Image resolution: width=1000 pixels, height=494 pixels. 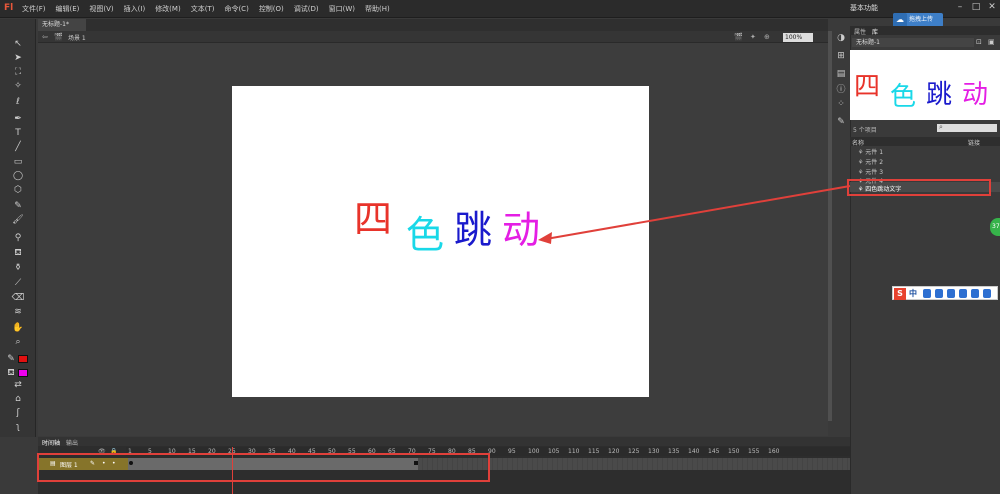 What do you see at coordinates (18, 72) in the screenshot?
I see `free-transform-icon: ⛶` at bounding box center [18, 72].